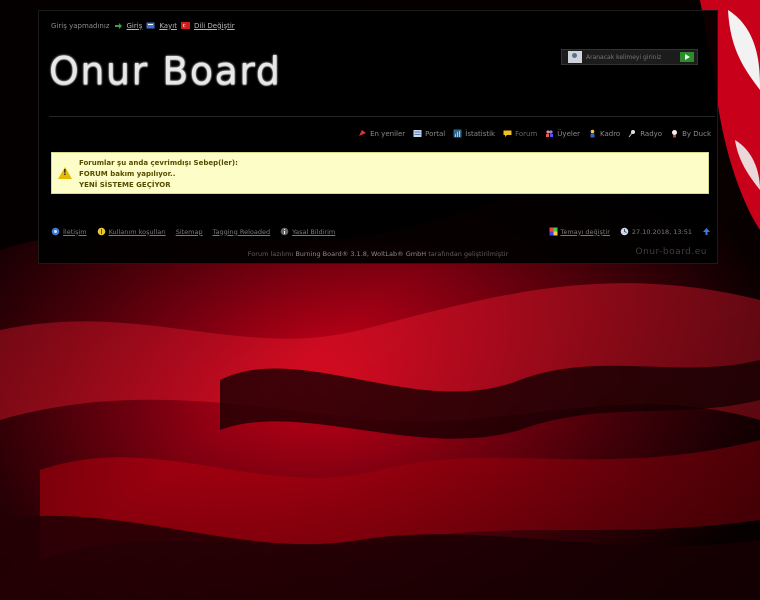 Image resolution: width=760 pixels, height=600 pixels. I want to click on footer-link-sitemap: Sitemap, so click(189, 232).